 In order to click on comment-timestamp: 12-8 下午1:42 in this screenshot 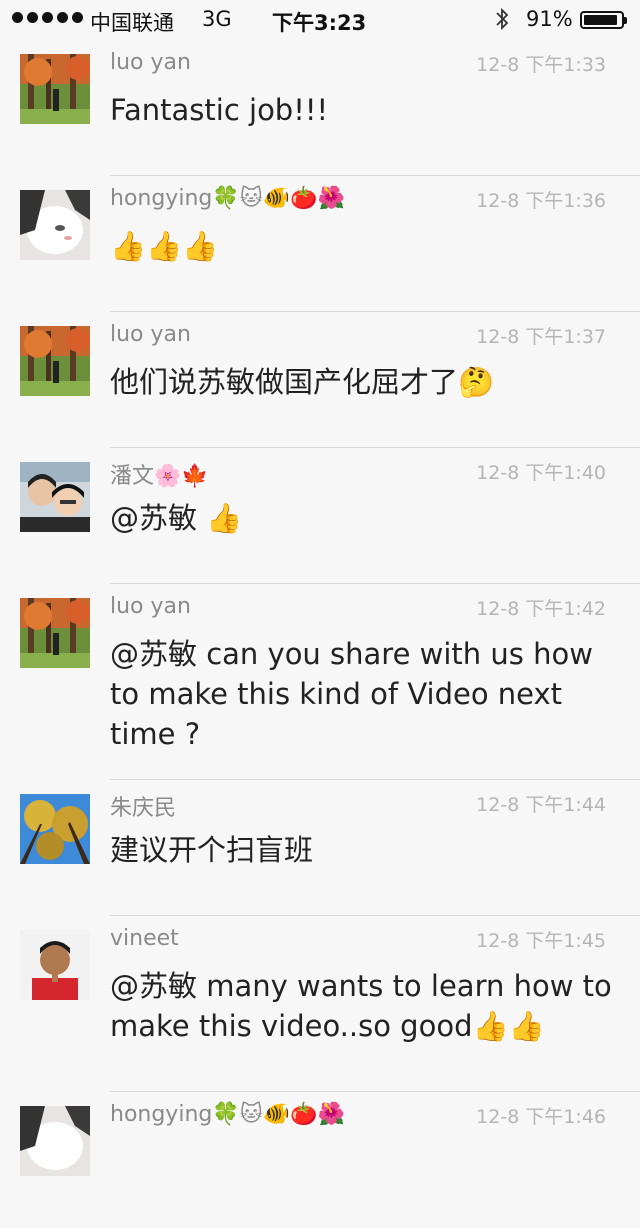, I will do `click(541, 609)`.